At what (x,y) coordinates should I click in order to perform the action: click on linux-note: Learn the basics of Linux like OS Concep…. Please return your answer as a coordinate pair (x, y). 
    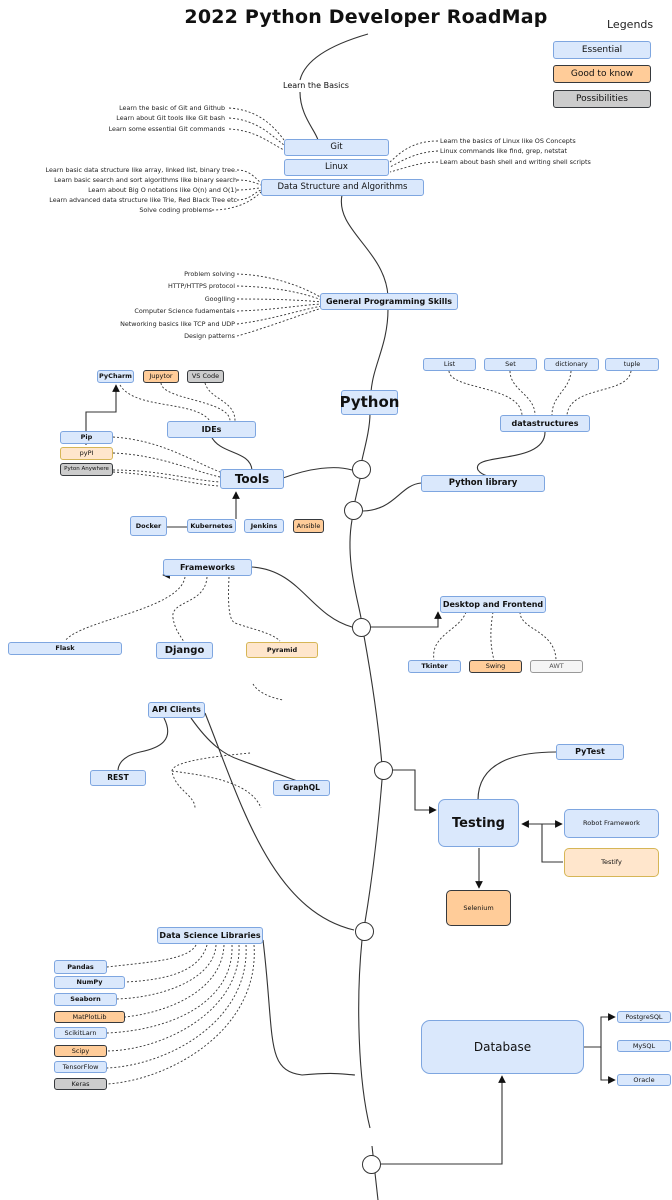
    Looking at the image, I should click on (508, 141).